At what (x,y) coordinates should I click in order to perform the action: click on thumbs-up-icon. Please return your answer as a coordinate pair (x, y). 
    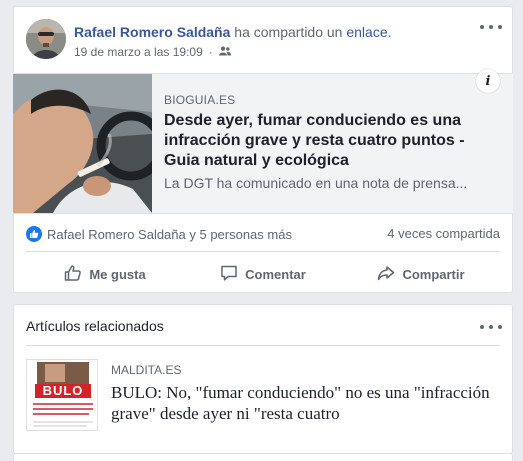
    Looking at the image, I should click on (73, 274).